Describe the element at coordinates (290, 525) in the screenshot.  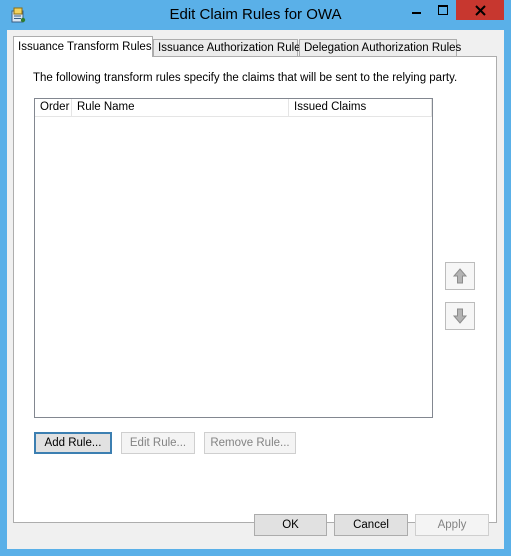
I see `ok-button: OK` at that location.